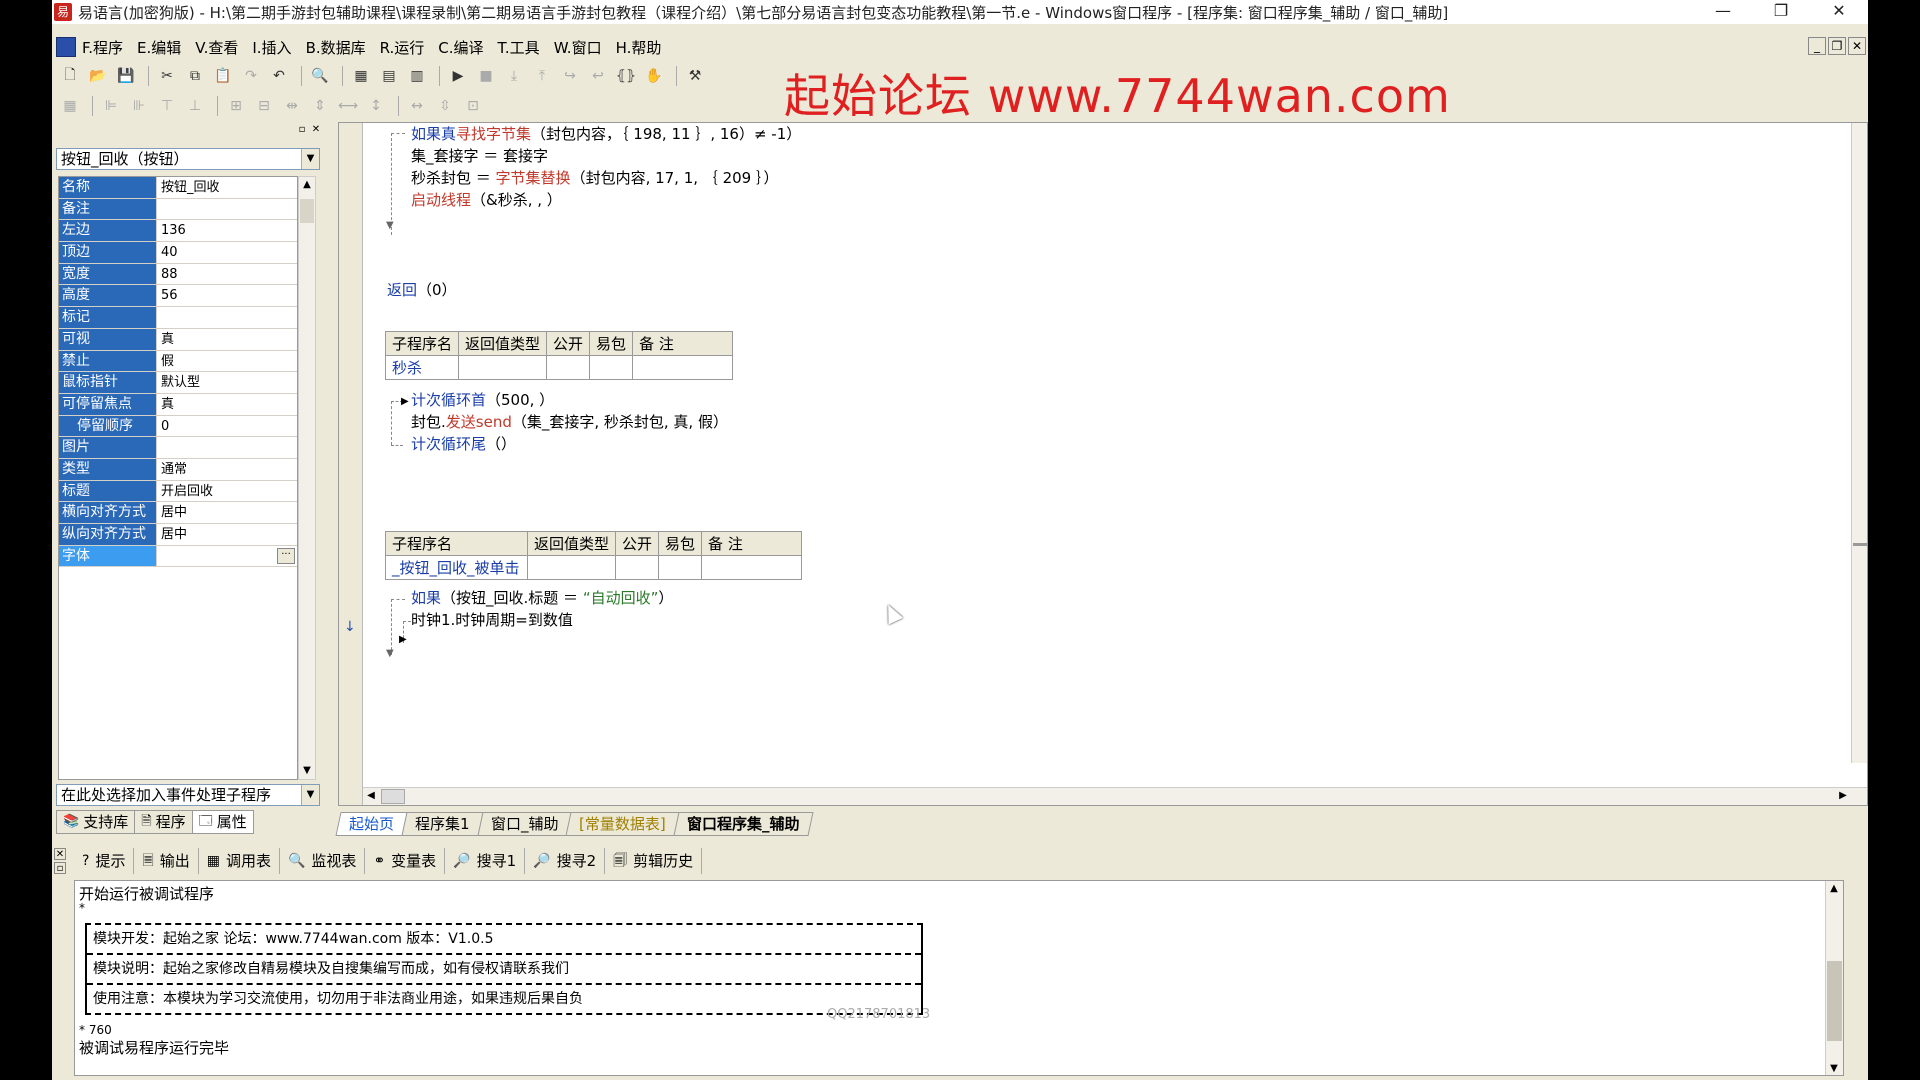 The height and width of the screenshot is (1080, 1920). Describe the element at coordinates (307, 478) in the screenshot. I see `property-scrollbar: ▲ ▼` at that location.